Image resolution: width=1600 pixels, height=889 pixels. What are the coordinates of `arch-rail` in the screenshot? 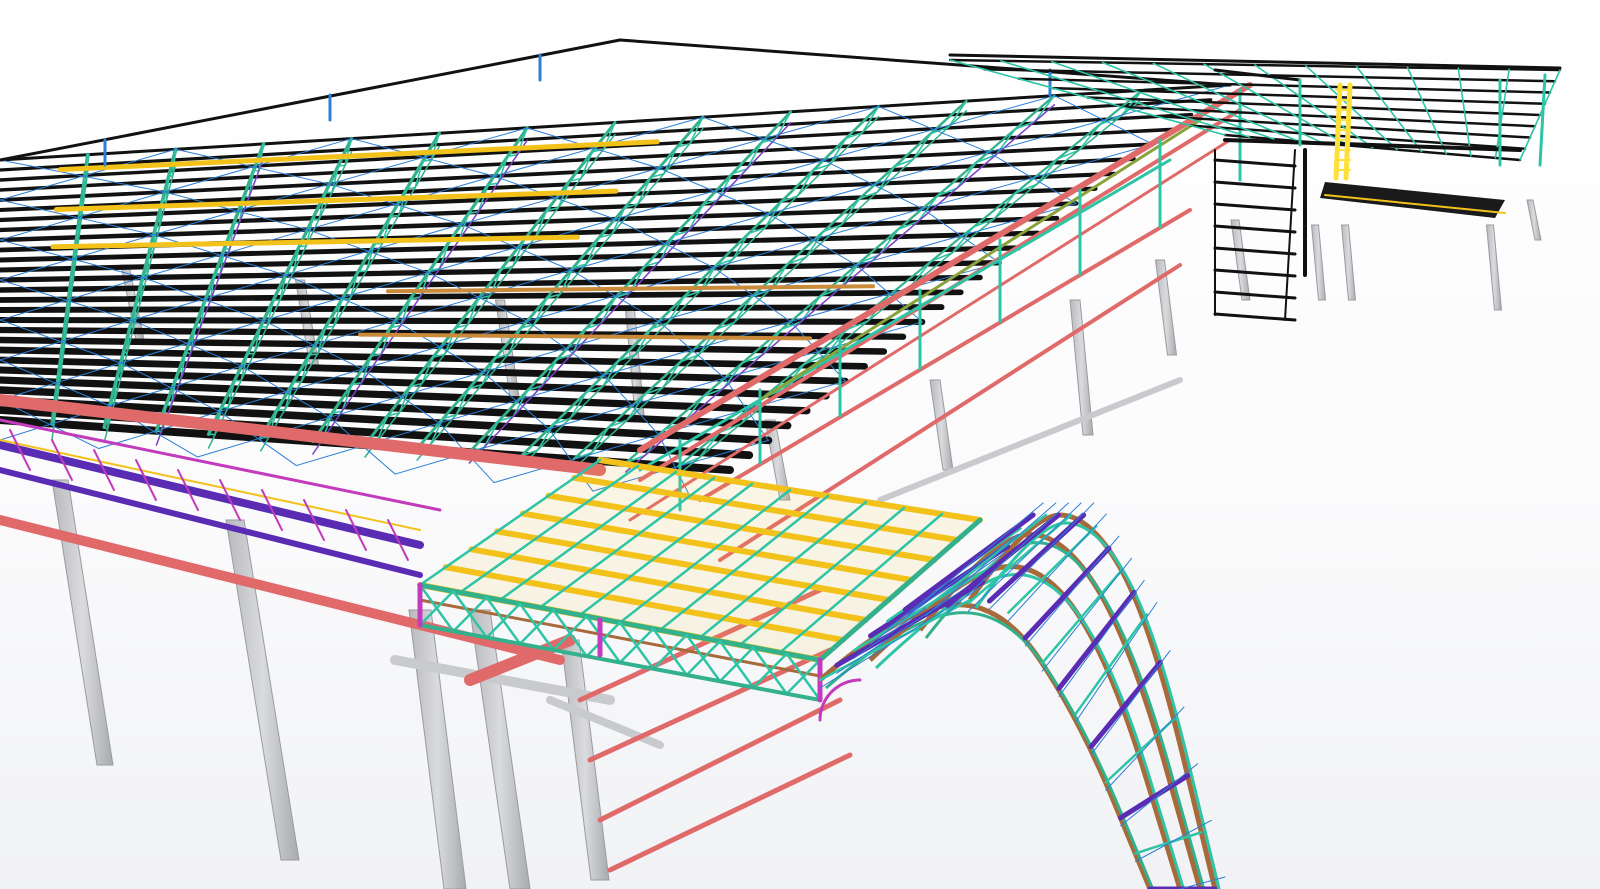 It's located at (1060, 710).